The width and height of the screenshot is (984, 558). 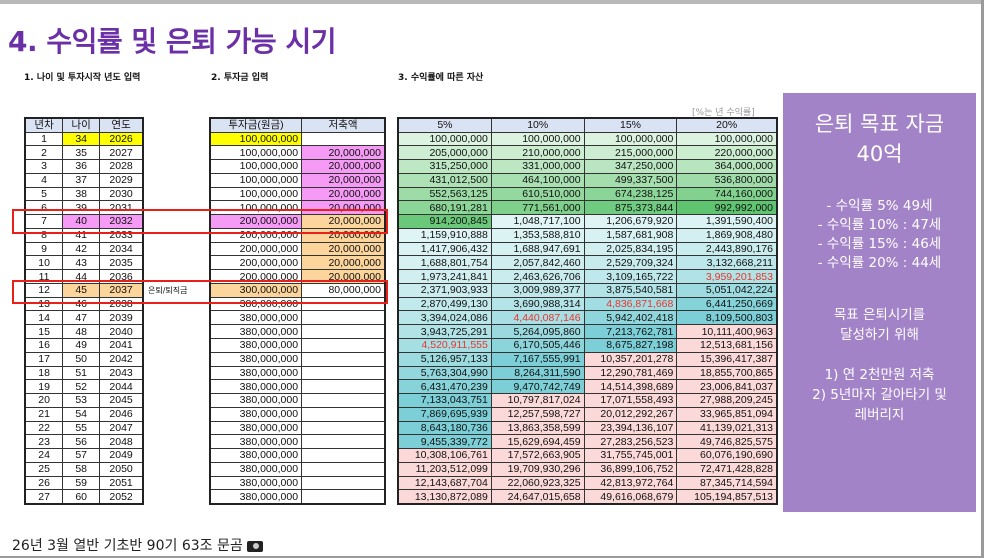 What do you see at coordinates (879, 415) in the screenshot?
I see `plan-3: 레버리지` at bounding box center [879, 415].